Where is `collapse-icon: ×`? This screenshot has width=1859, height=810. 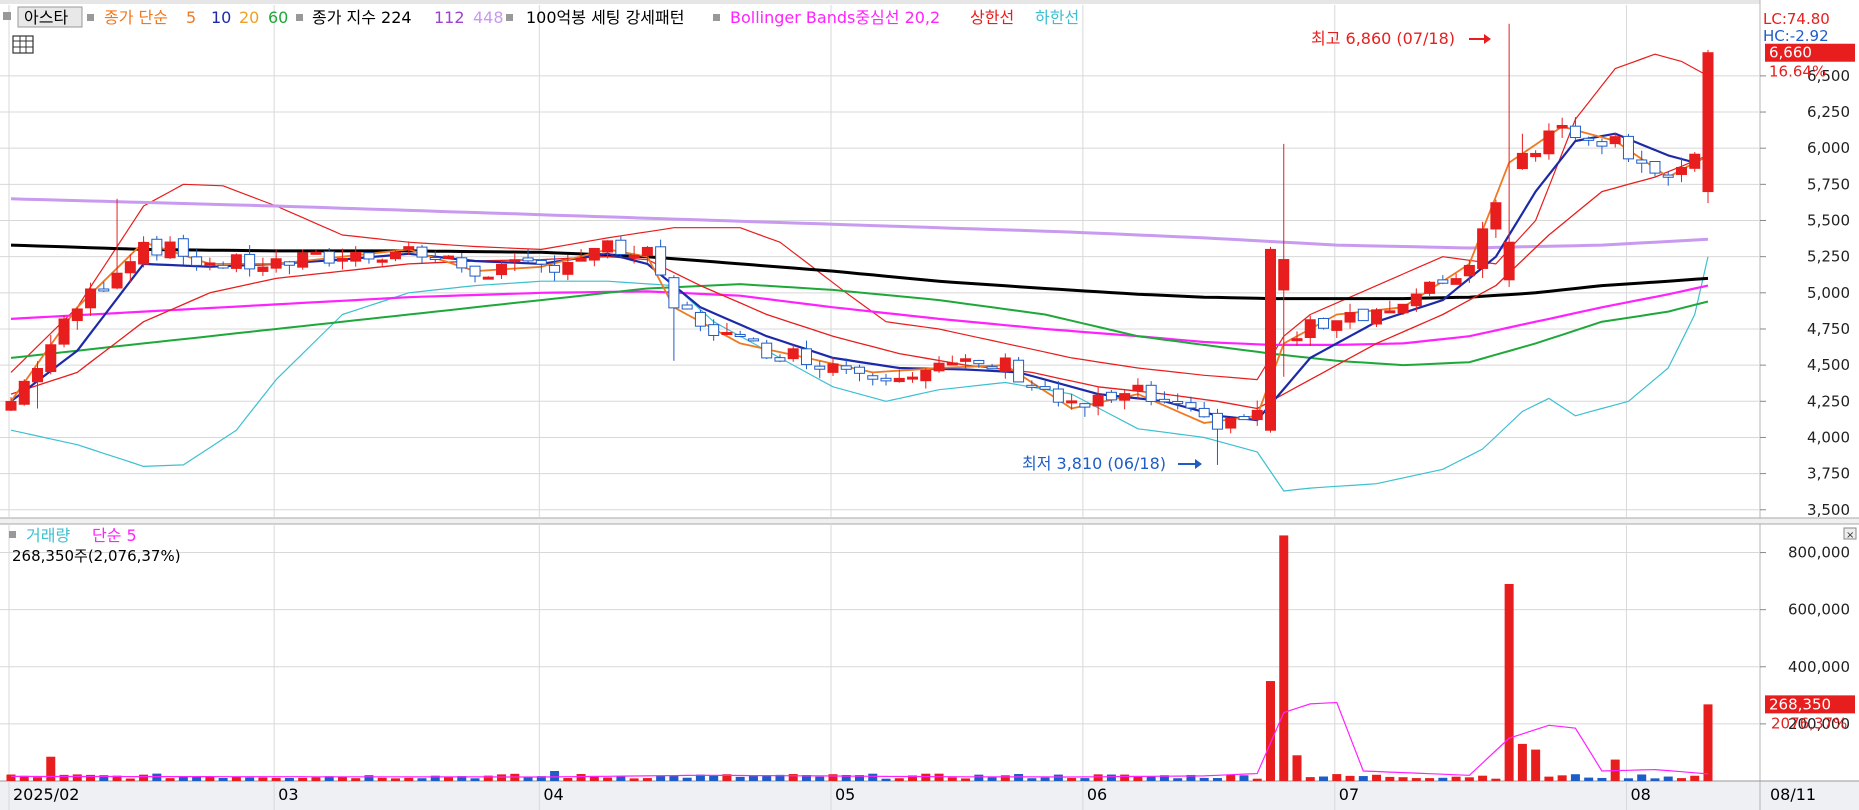
collapse-icon: × is located at coordinates (1850, 535).